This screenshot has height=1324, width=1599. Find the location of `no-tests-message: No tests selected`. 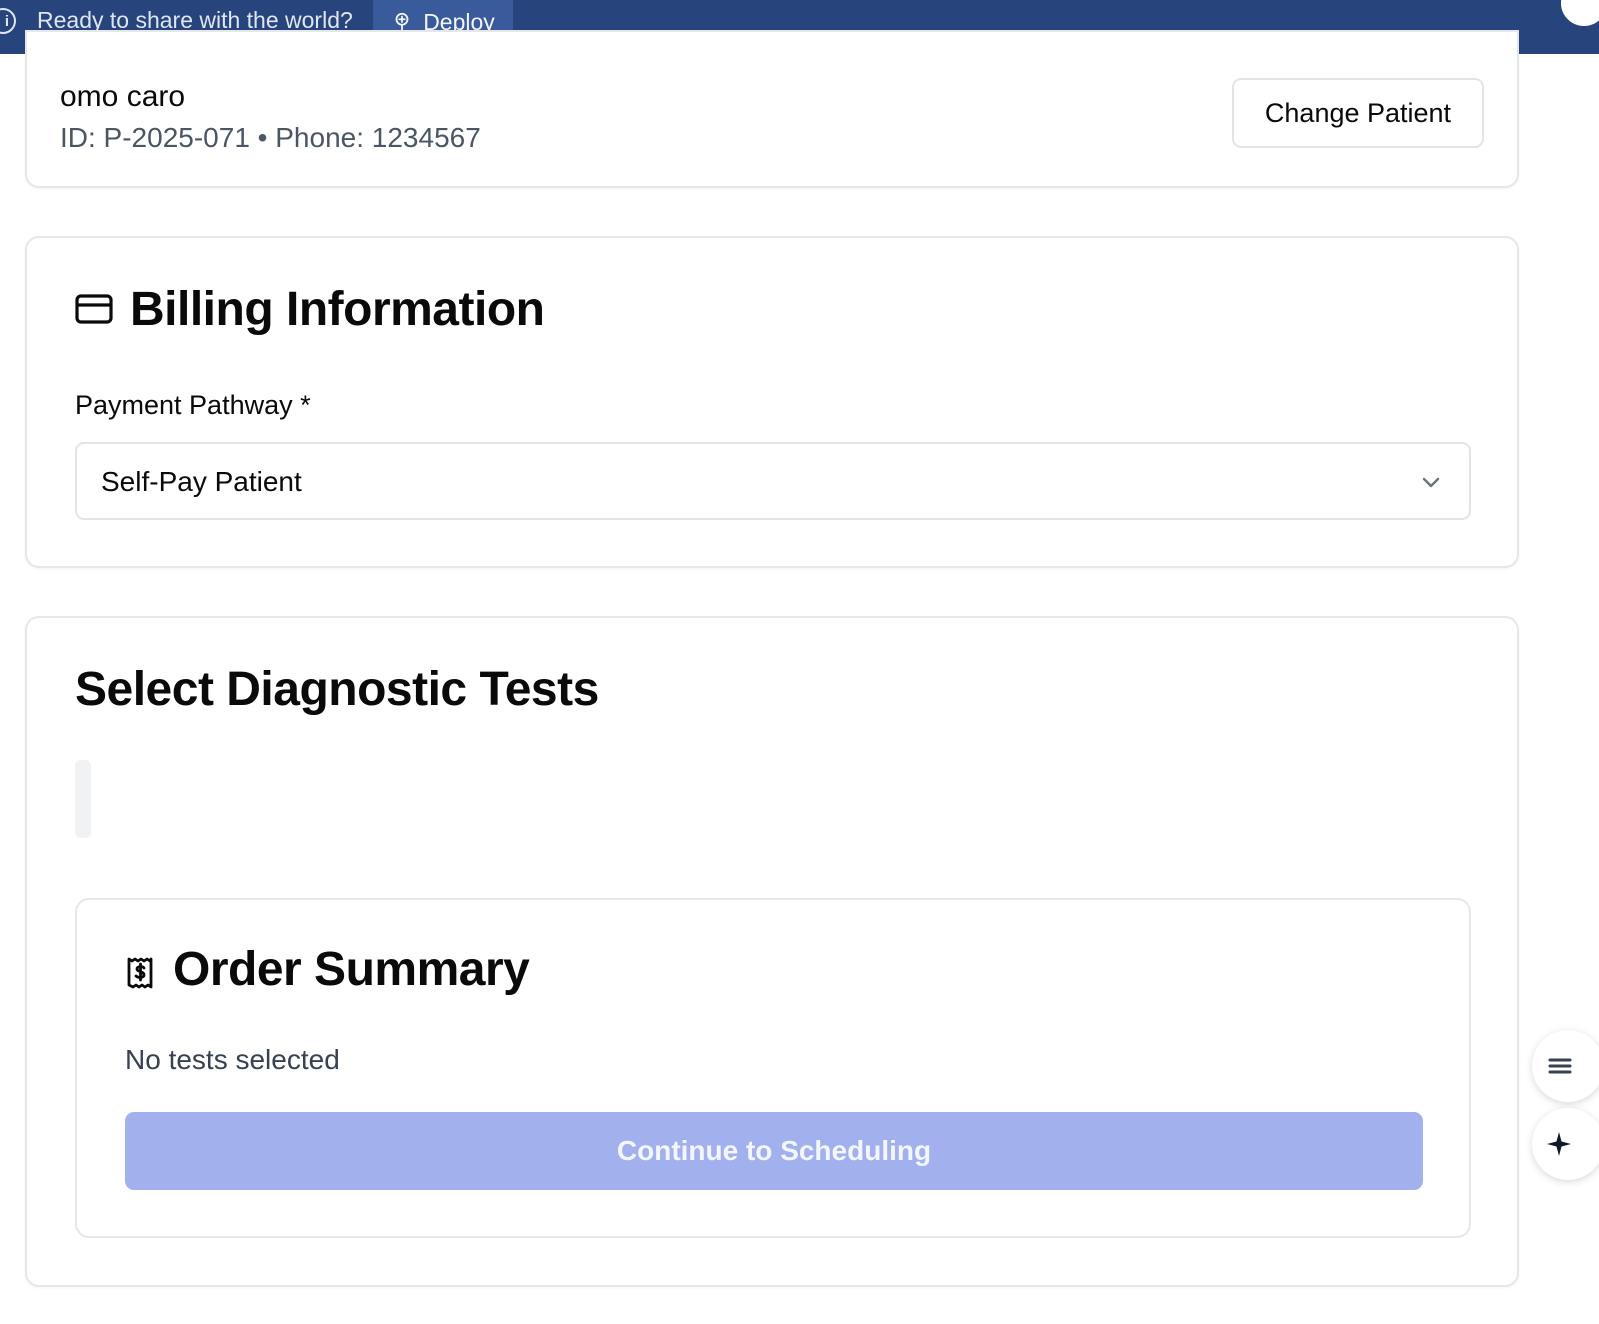

no-tests-message: No tests selected is located at coordinates (232, 1059).